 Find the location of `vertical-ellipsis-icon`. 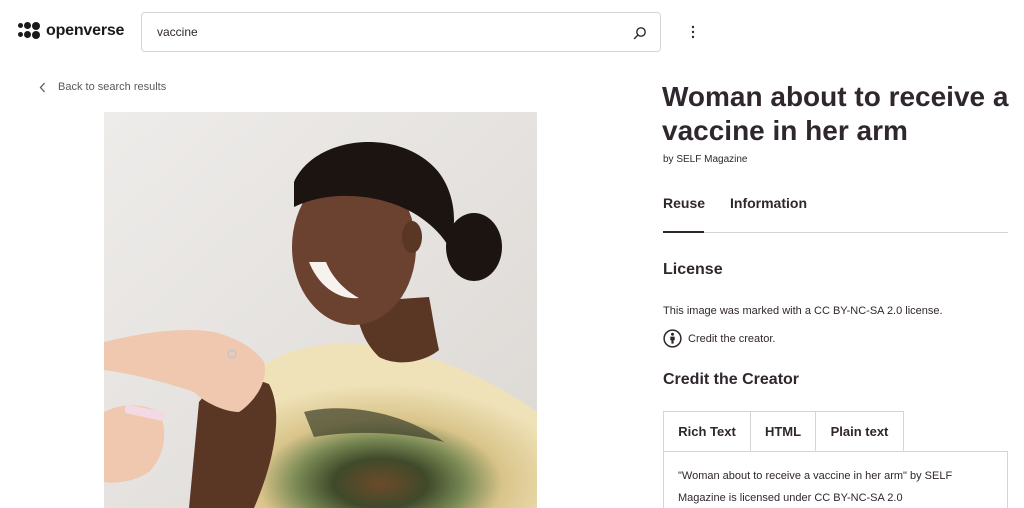

vertical-ellipsis-icon is located at coordinates (693, 32).